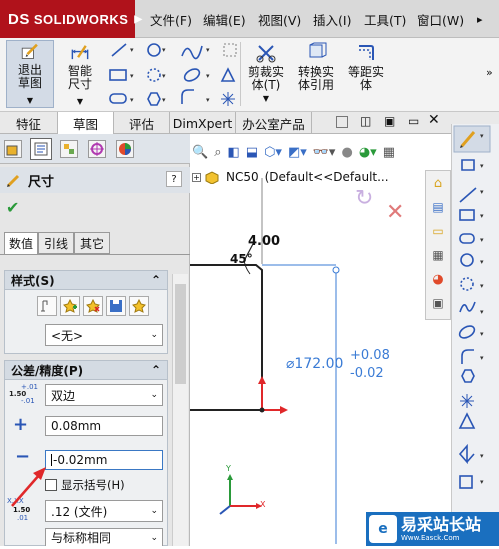 Image resolution: width=499 pixels, height=549 pixels. Describe the element at coordinates (489, 72) in the screenshot. I see `ribbon-more-icon: »` at that location.